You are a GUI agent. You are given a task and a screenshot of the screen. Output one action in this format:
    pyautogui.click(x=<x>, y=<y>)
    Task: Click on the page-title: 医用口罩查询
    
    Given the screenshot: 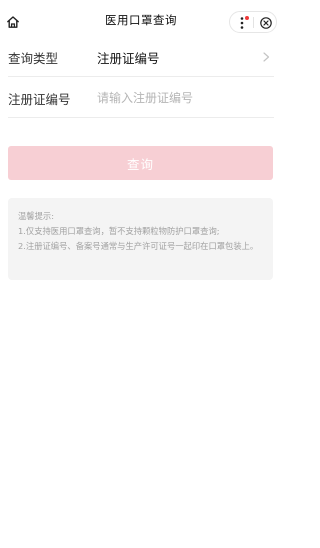 What is the action you would take?
    pyautogui.click(x=141, y=20)
    